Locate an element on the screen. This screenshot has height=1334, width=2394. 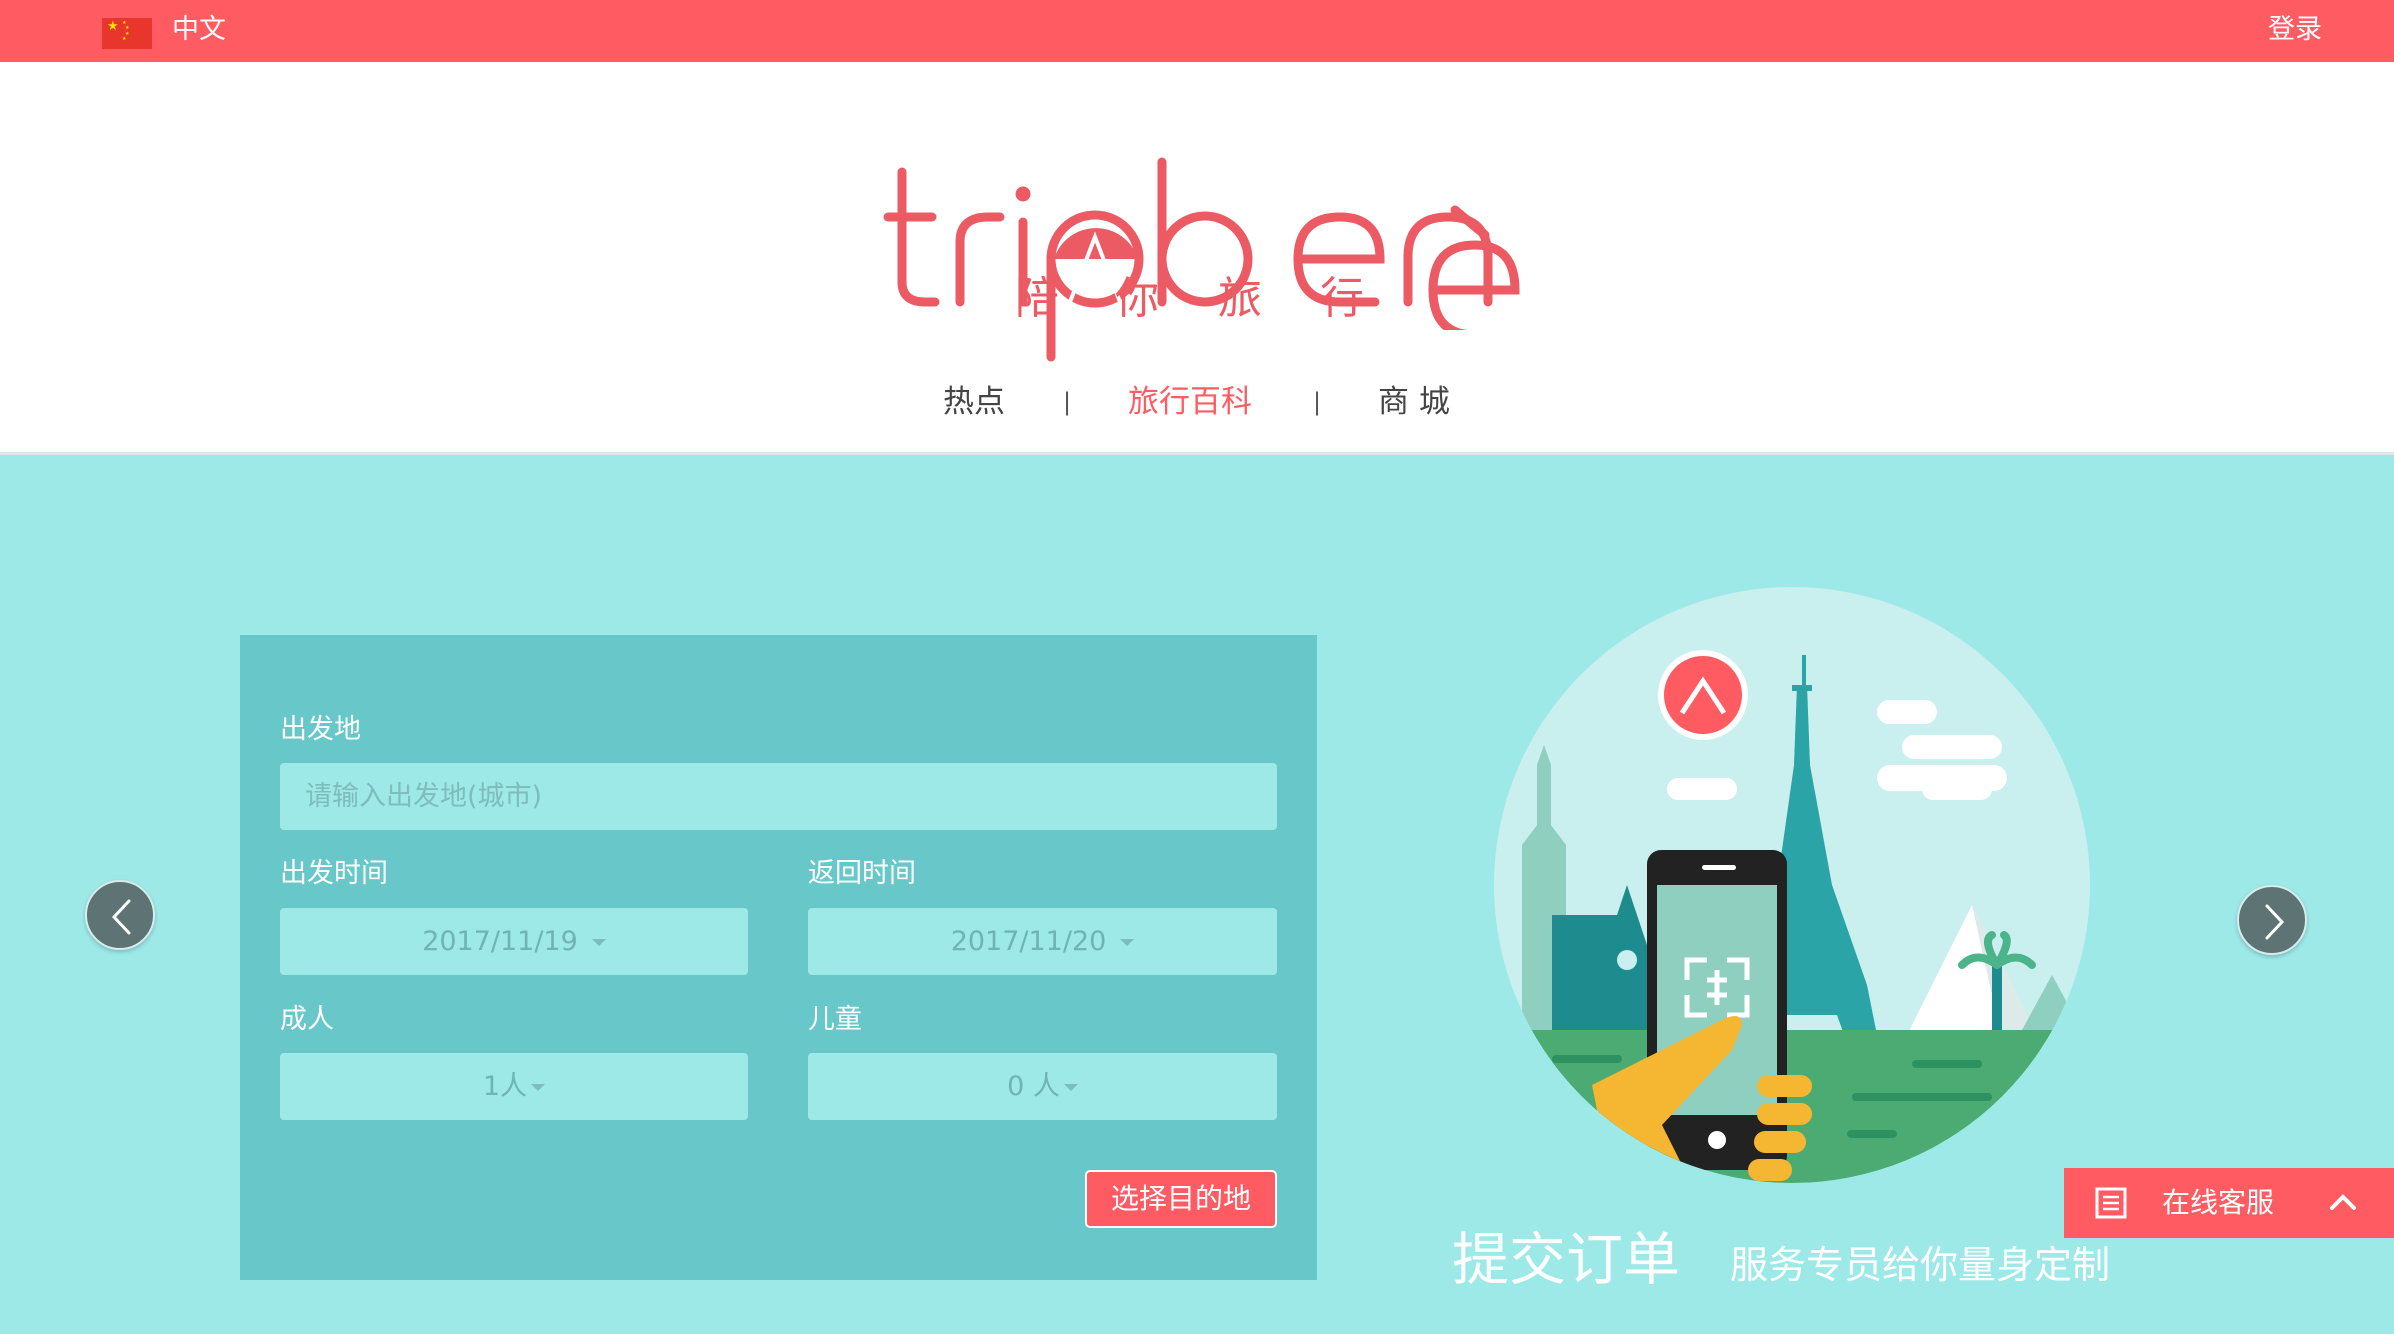
china-flag-icon: ★ ★ ★ ★ ★ is located at coordinates (127, 33).